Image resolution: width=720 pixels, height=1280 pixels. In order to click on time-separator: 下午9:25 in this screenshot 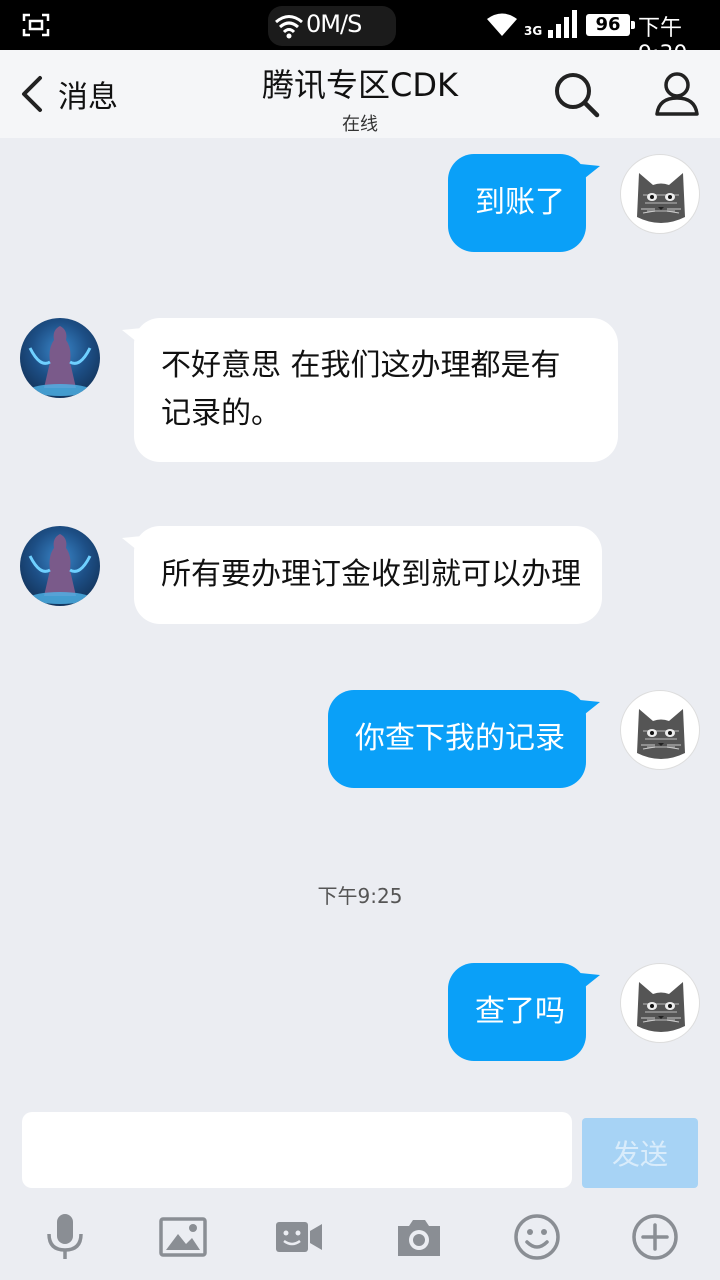, I will do `click(360, 896)`.